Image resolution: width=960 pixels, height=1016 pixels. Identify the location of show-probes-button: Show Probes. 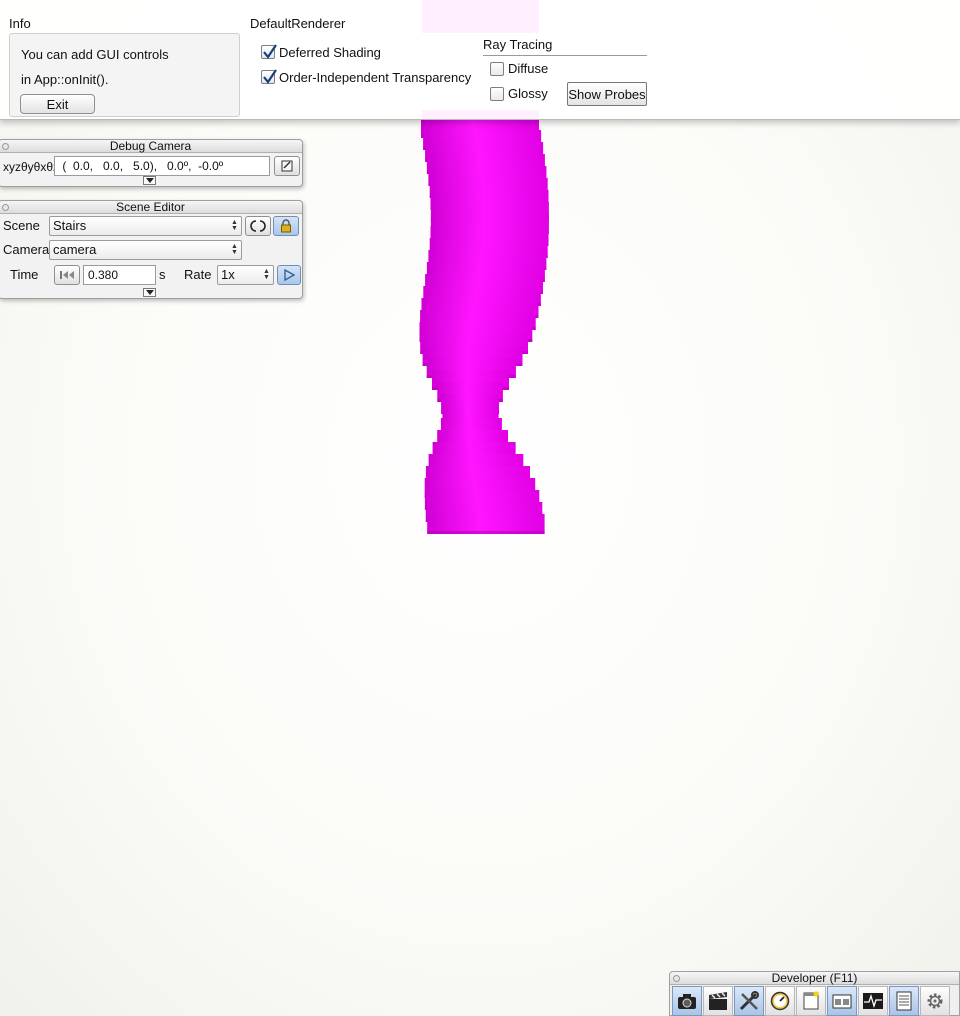
(607, 94).